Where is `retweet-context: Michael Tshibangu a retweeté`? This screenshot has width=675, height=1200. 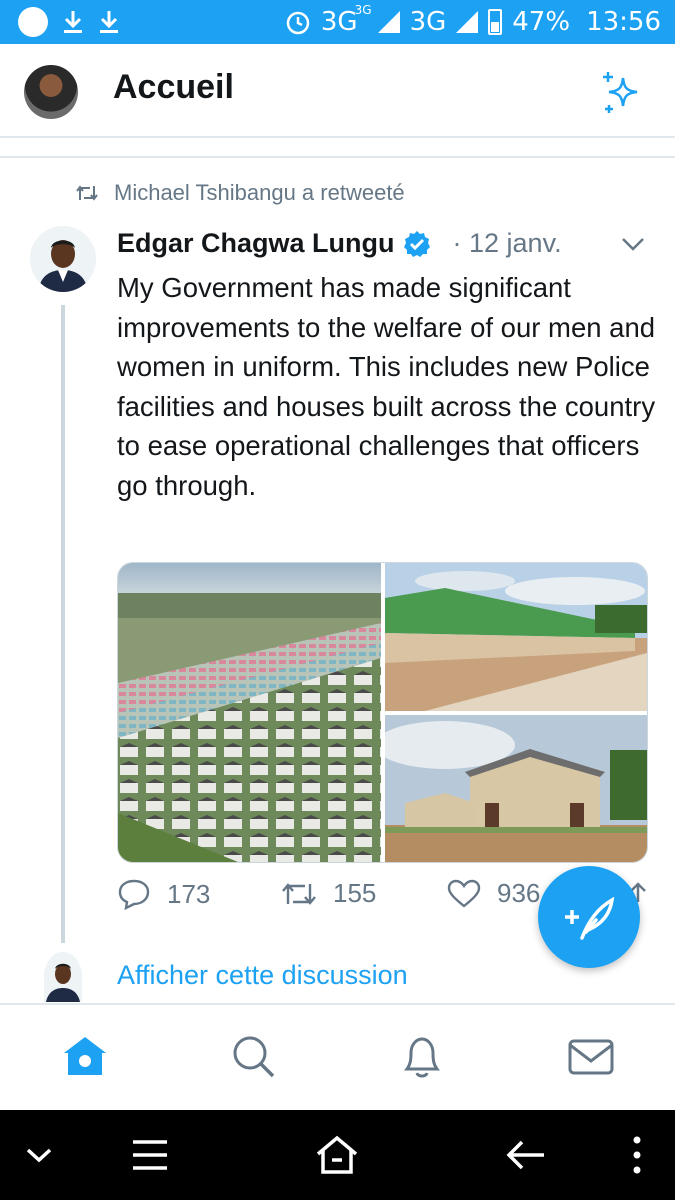
retweet-context: Michael Tshibangu a retweeté is located at coordinates (240, 193).